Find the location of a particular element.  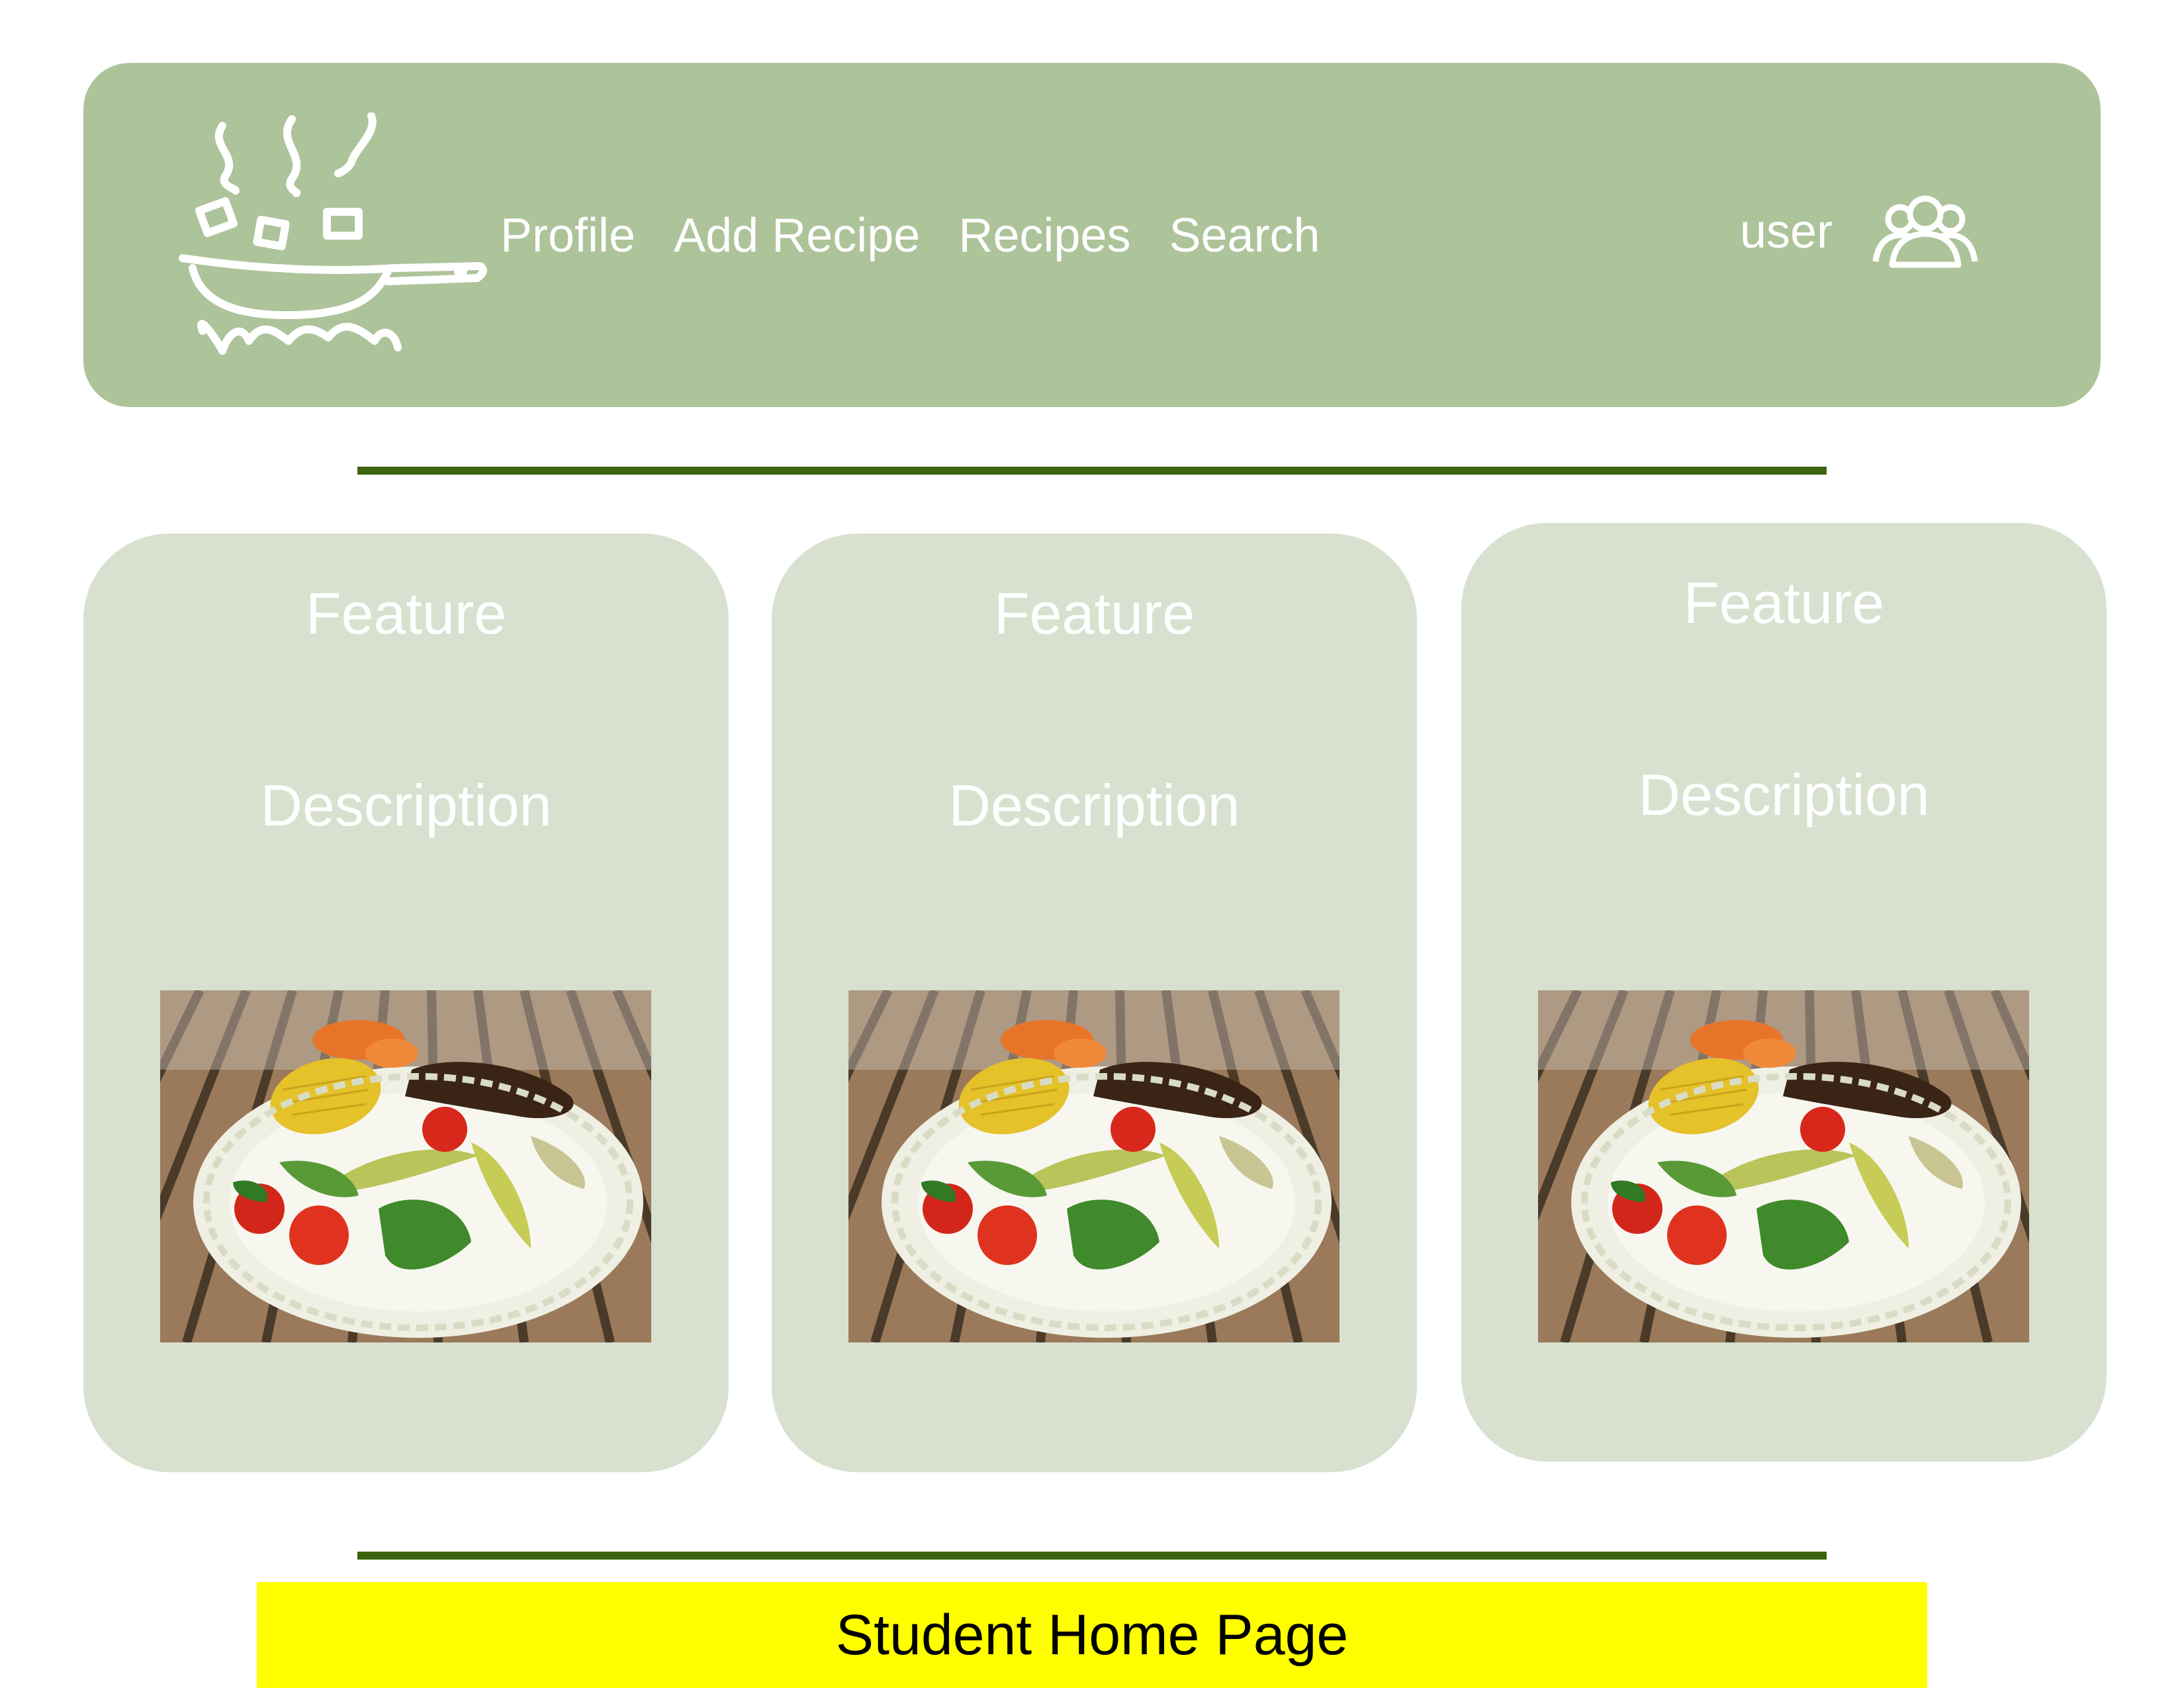

nav-add-recipe: Add Recipe is located at coordinates (797, 236).